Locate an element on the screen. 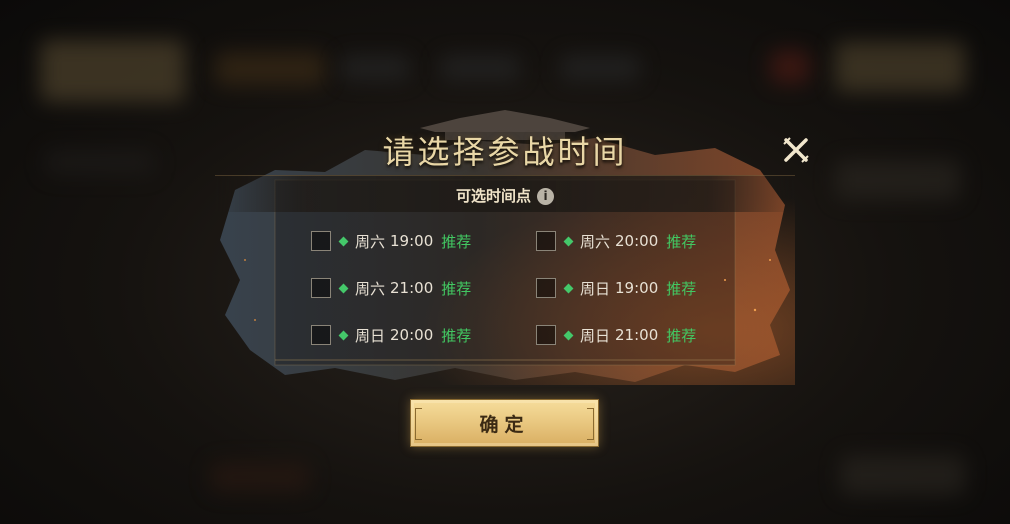 The image size is (1010, 524). time-slot-option: 周六 19:00 推荐 is located at coordinates (391, 241).